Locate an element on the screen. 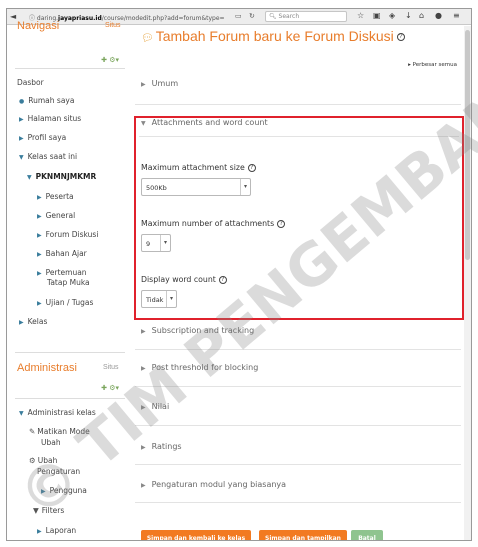 The height and width of the screenshot is (547, 478). cancel-button: Batal is located at coordinates (367, 535).